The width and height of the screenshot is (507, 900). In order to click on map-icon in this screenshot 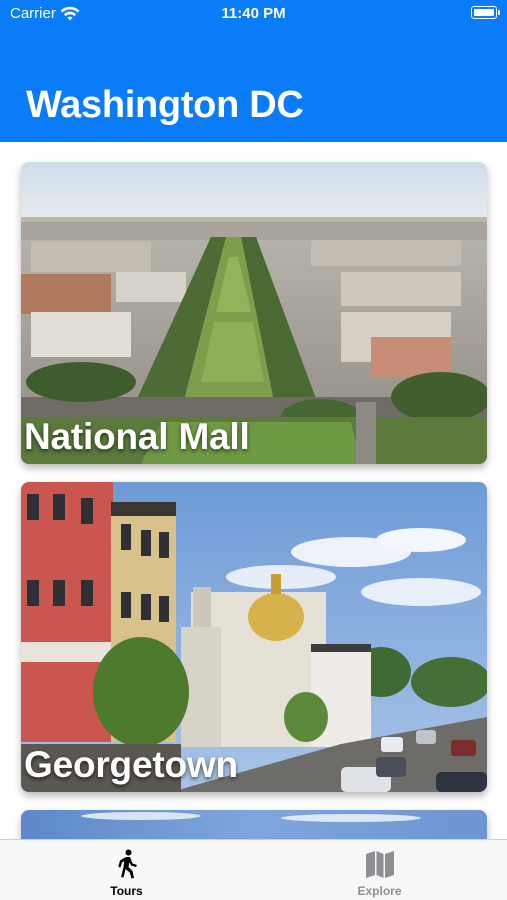, I will do `click(379, 864)`.